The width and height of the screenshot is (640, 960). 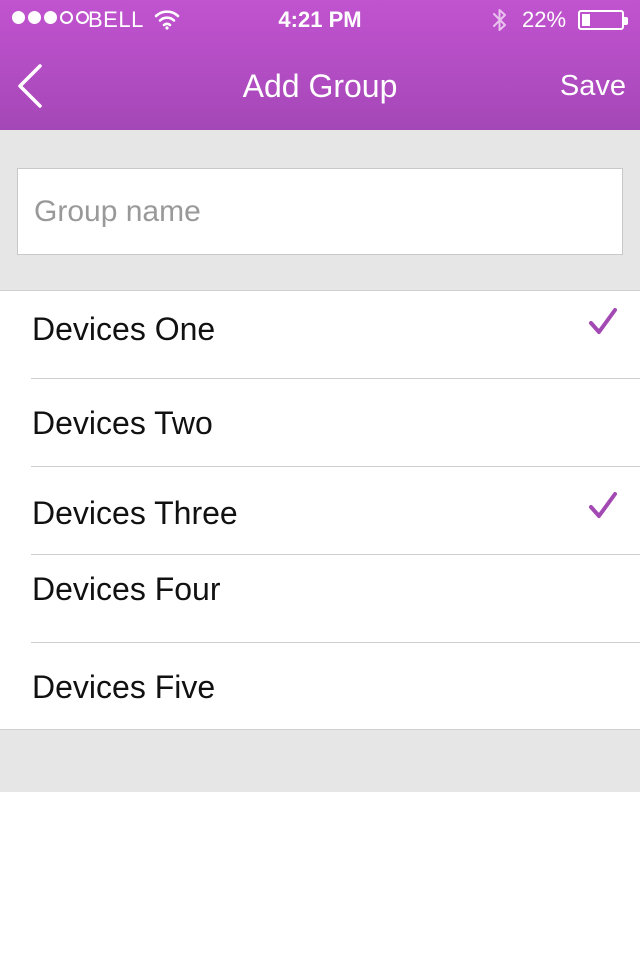 What do you see at coordinates (320, 599) in the screenshot?
I see `device-list-item: Devices Four` at bounding box center [320, 599].